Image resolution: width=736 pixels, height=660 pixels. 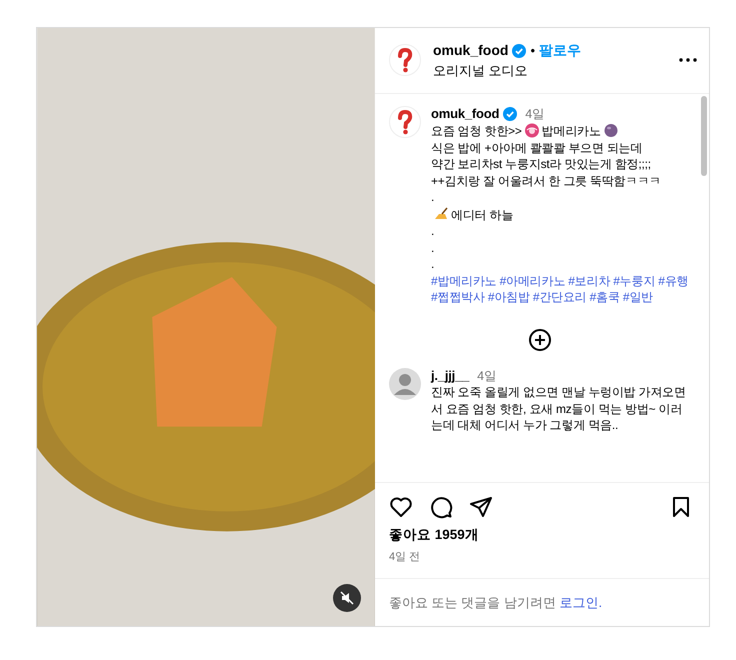 What do you see at coordinates (704, 136) in the screenshot?
I see `scrollbar-thumb` at bounding box center [704, 136].